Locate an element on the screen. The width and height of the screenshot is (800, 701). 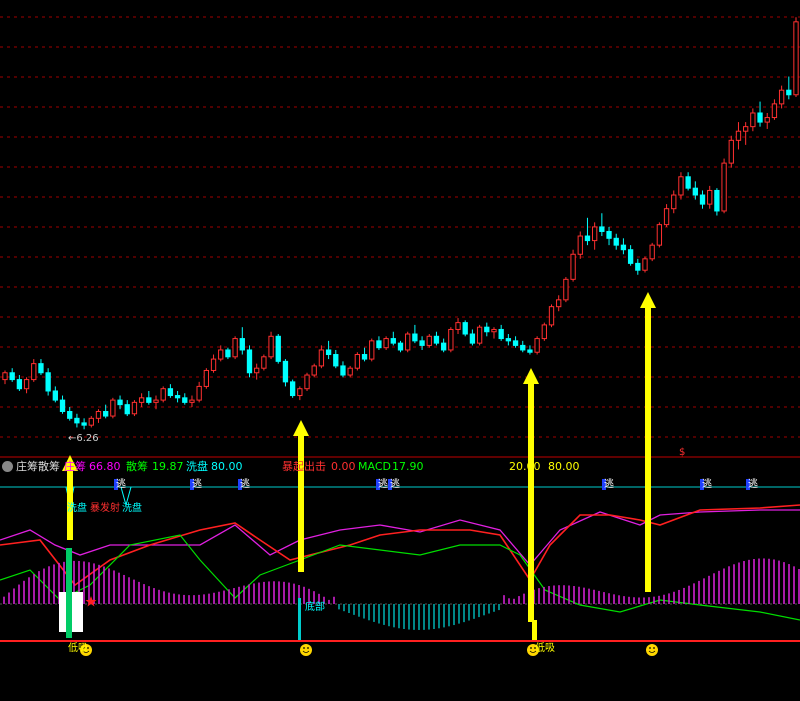
label-tao-7: 逃 is located at coordinates (707, 484).